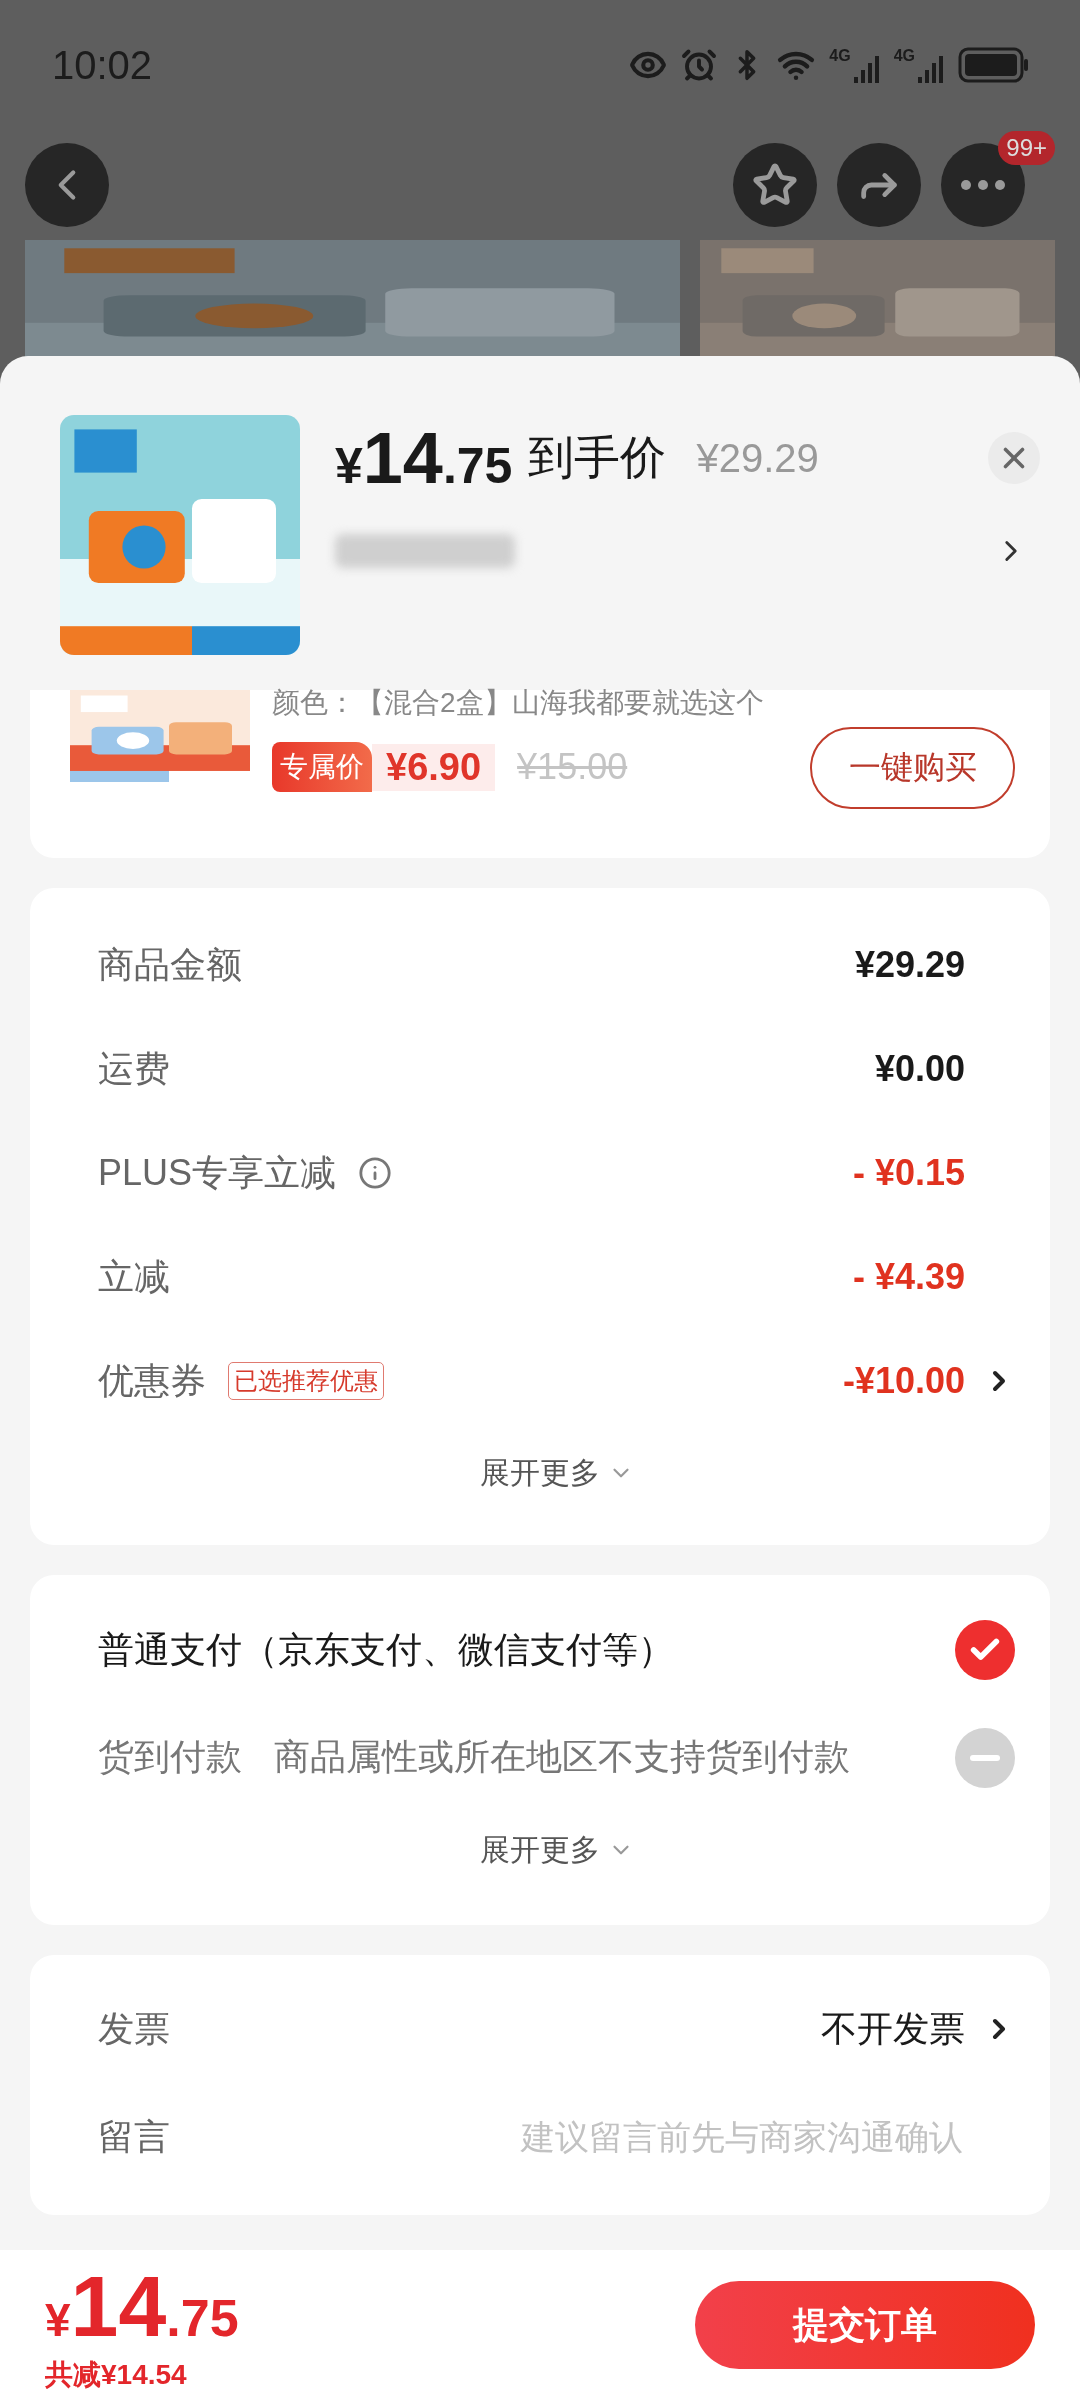 The height and width of the screenshot is (2400, 1080). Describe the element at coordinates (908, 1277) in the screenshot. I see `price-row-value: - ¥4.39` at that location.